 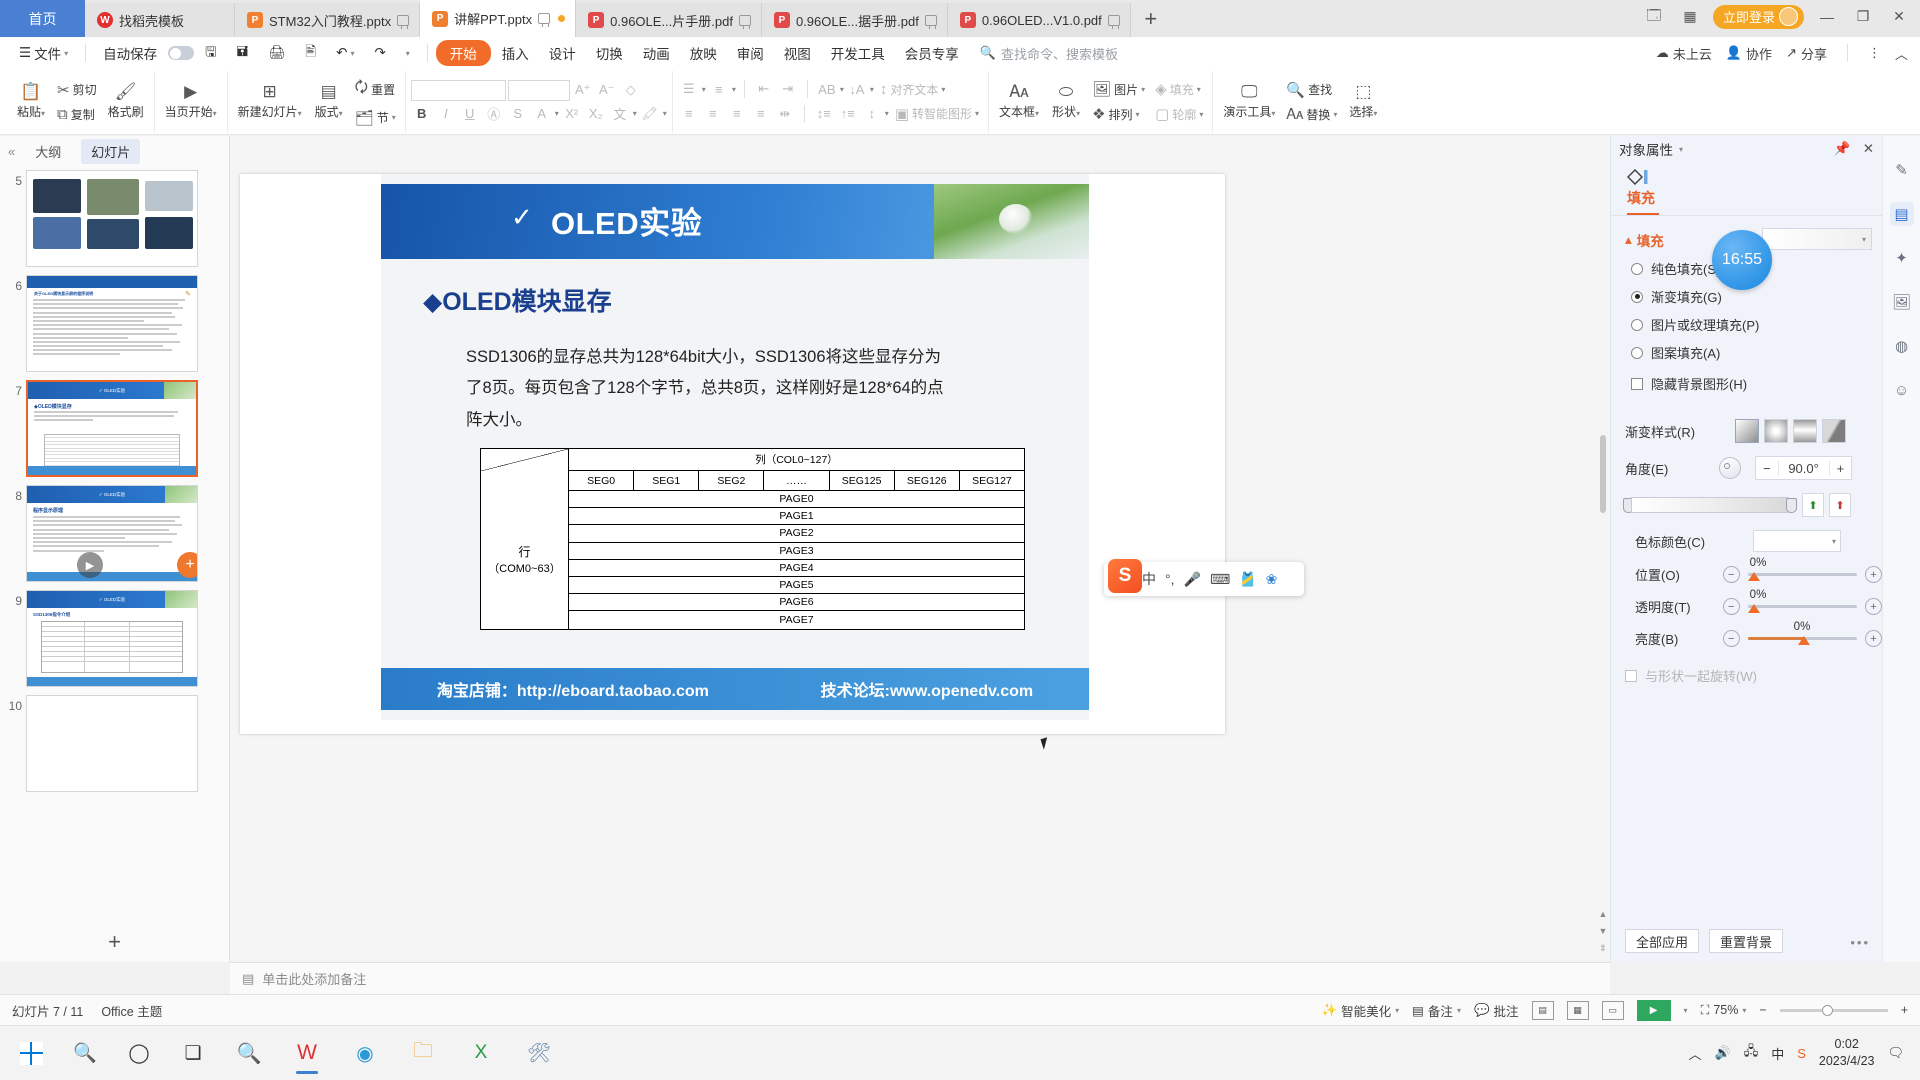 I want to click on reading-view-icon: ▭, so click(x=1612, y=1010).